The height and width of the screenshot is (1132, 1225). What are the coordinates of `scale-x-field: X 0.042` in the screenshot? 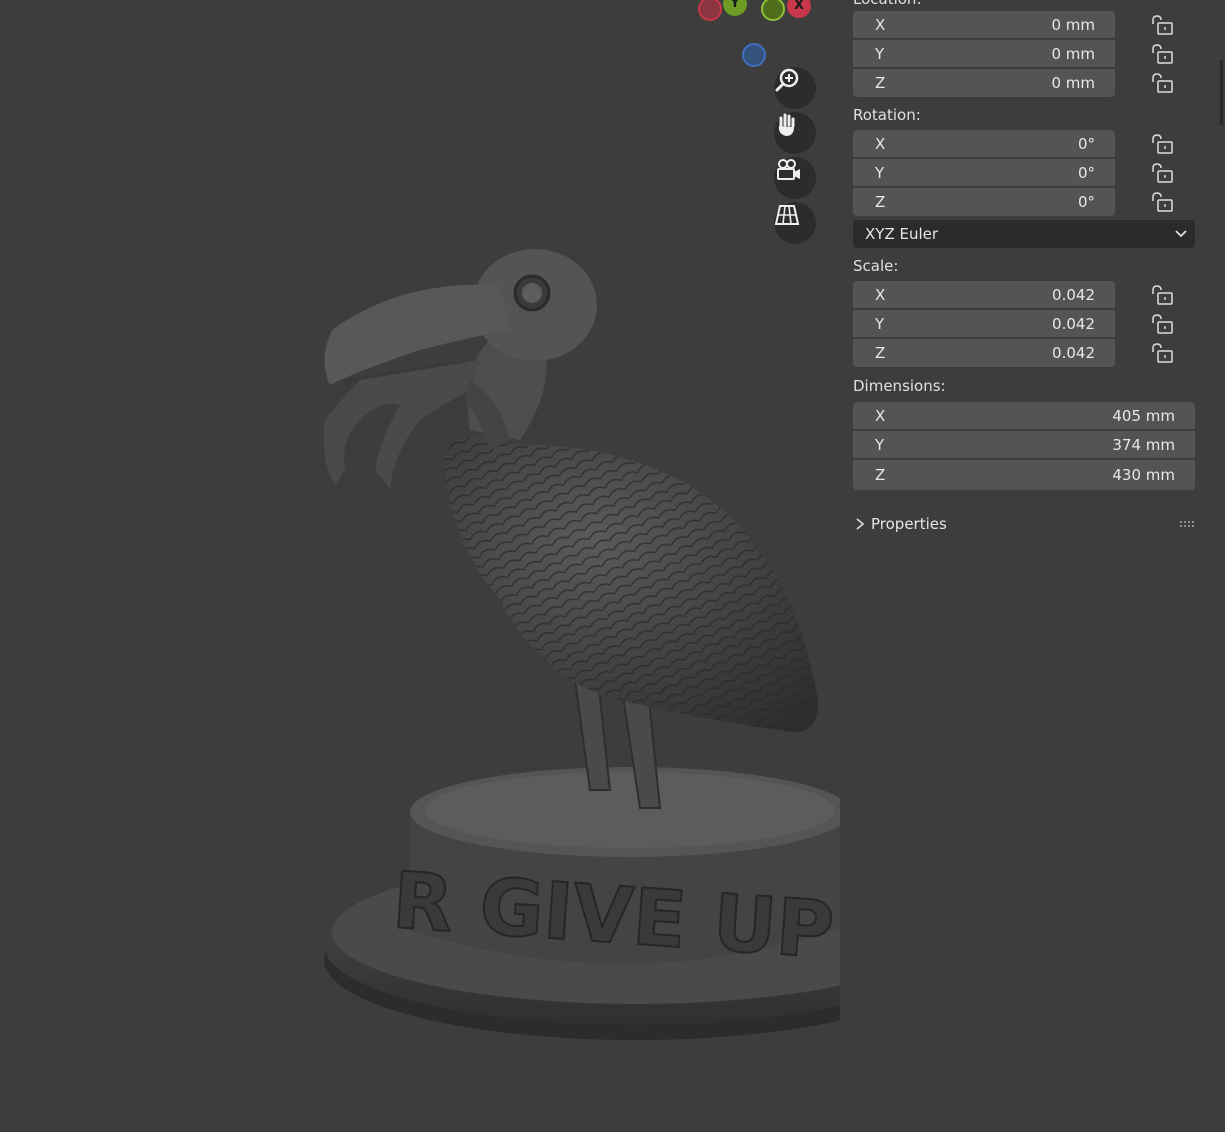 It's located at (984, 295).